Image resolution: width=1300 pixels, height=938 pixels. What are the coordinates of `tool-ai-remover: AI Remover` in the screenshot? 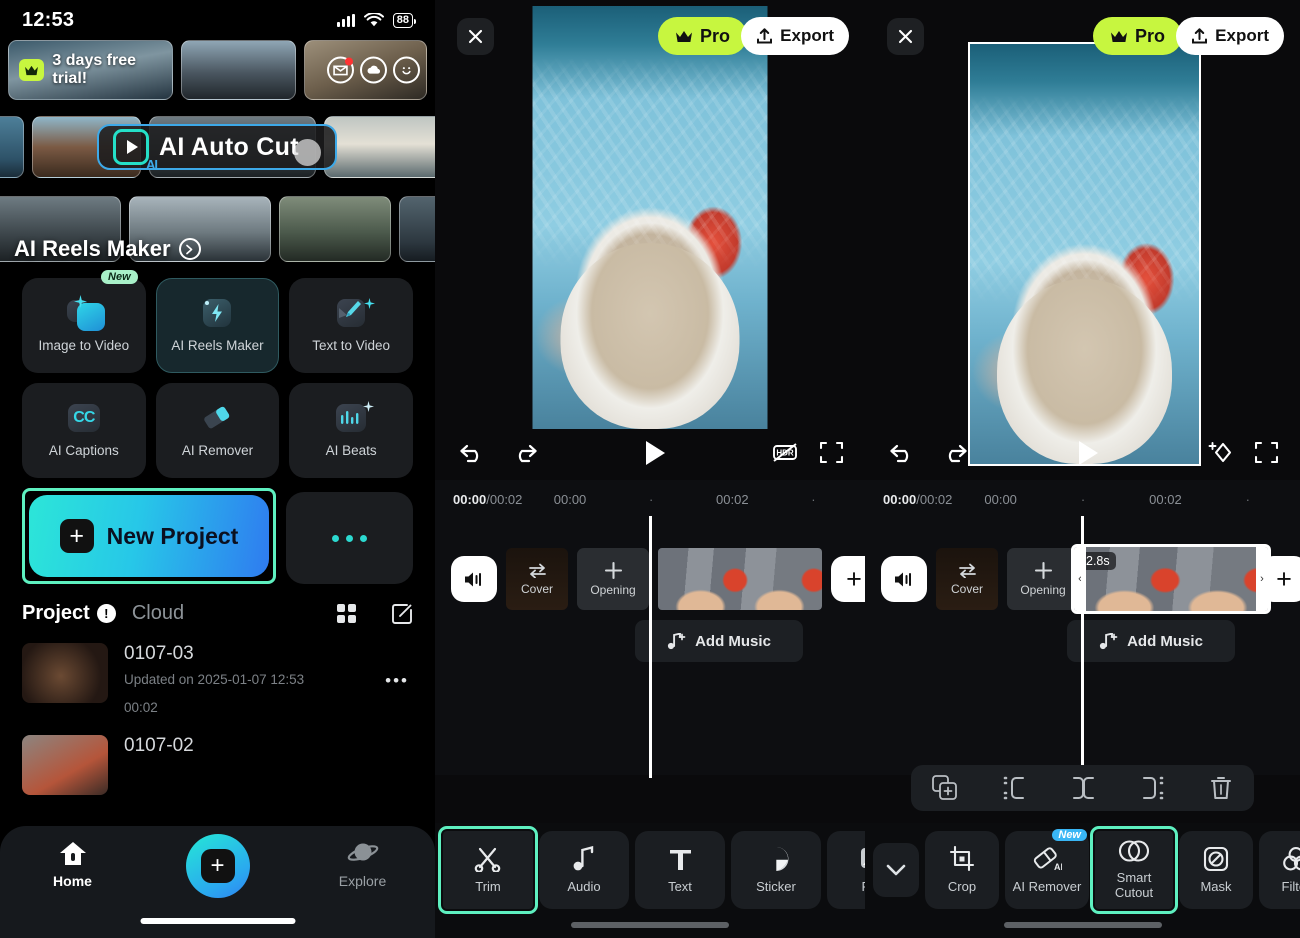 It's located at (217, 430).